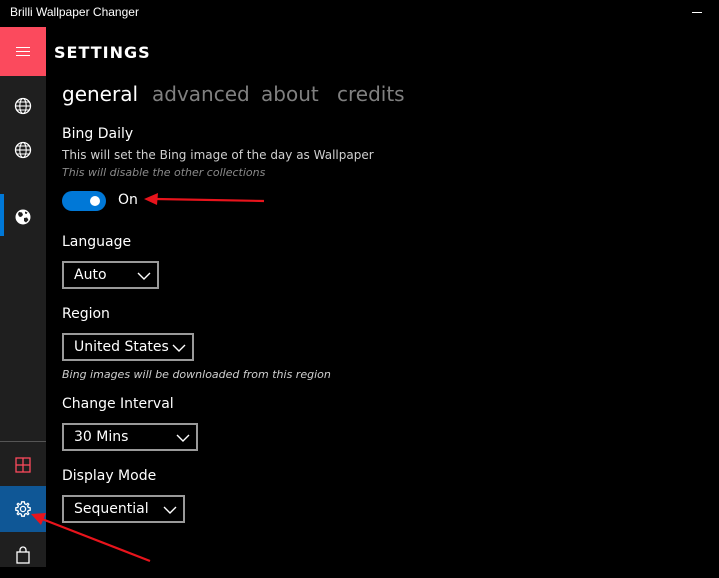 This screenshot has height=578, width=719. What do you see at coordinates (164, 172) in the screenshot?
I see `bing-daily-note: This will disable the other collections` at bounding box center [164, 172].